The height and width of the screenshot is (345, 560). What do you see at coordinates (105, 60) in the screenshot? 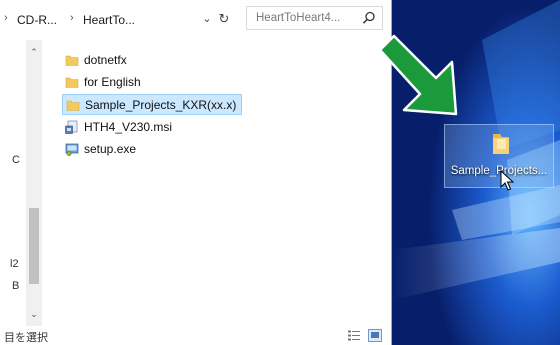
I see `file-name: dotnetfx` at bounding box center [105, 60].